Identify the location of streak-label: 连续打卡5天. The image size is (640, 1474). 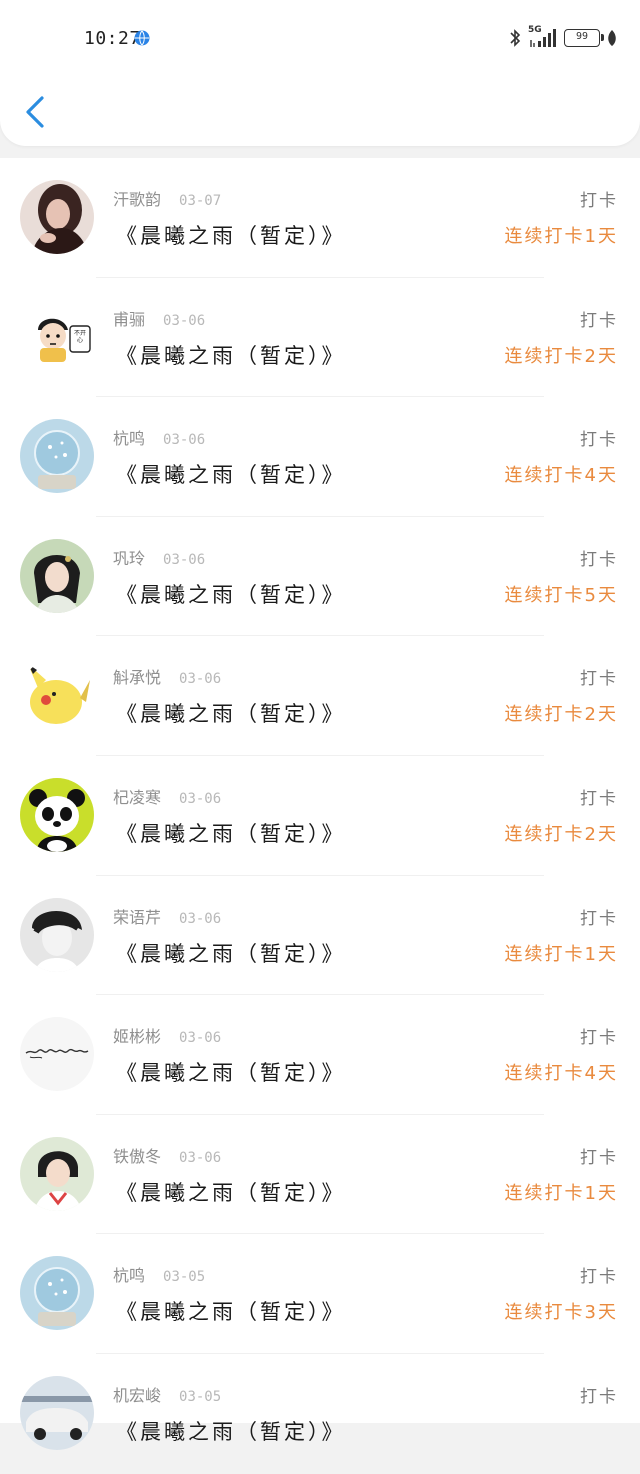
(561, 595).